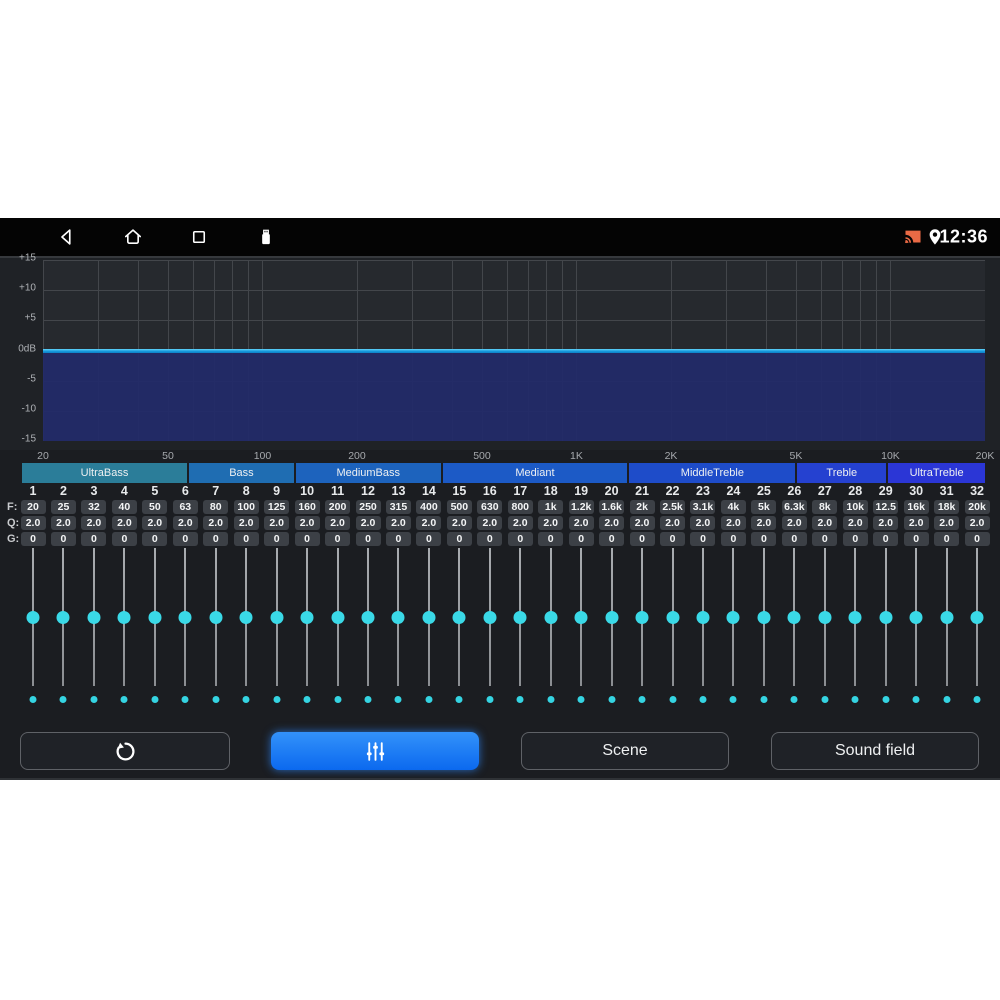  Describe the element at coordinates (459, 491) in the screenshot. I see `channel-number: 15` at that location.